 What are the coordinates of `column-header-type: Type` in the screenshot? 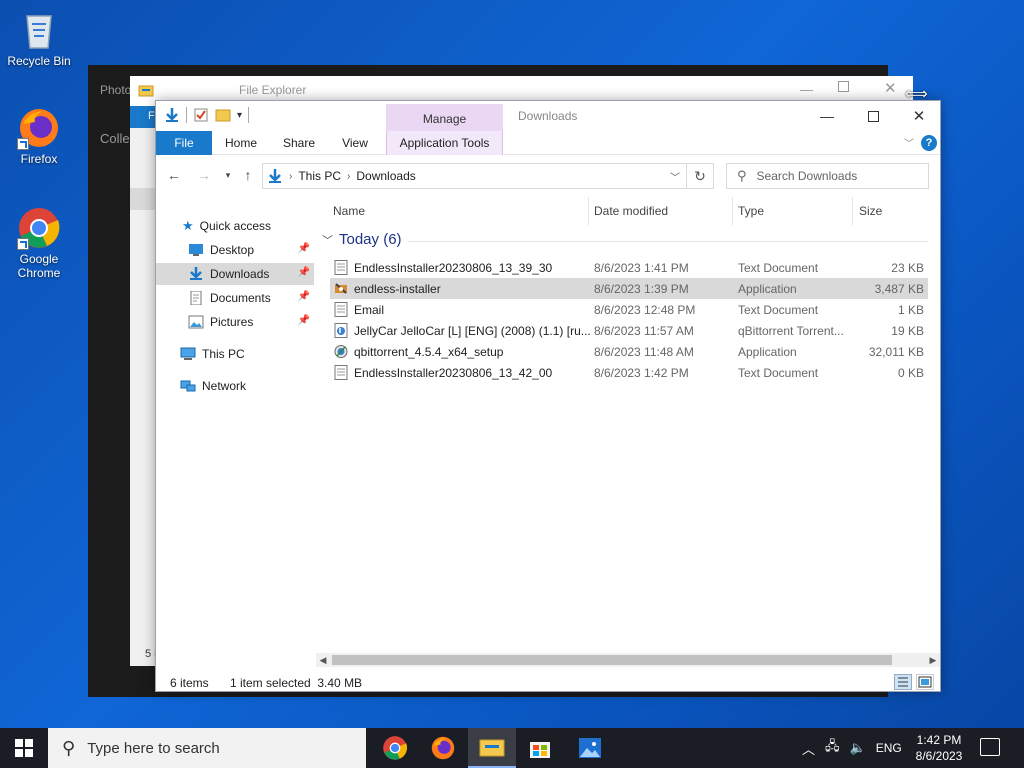 It's located at (751, 212).